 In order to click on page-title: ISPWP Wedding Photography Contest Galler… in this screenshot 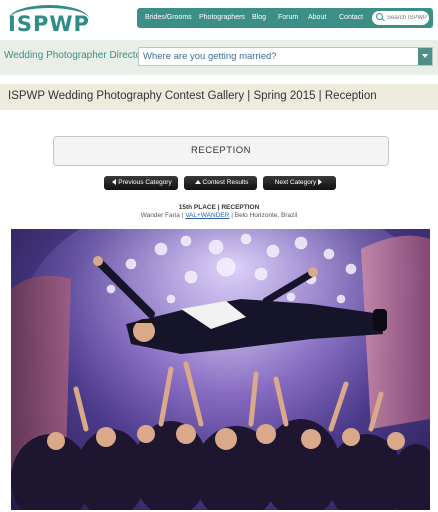, I will do `click(192, 96)`.